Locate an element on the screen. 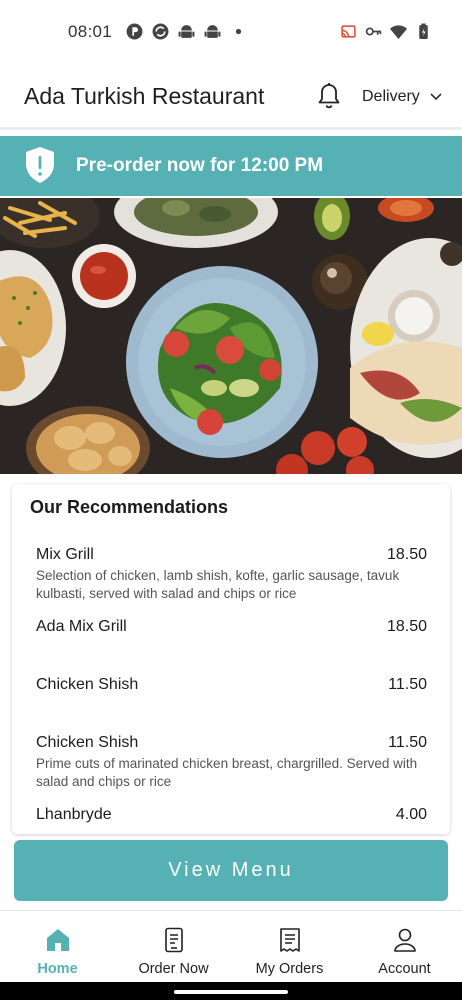  nav-my-orders: My Orders is located at coordinates (289, 947).